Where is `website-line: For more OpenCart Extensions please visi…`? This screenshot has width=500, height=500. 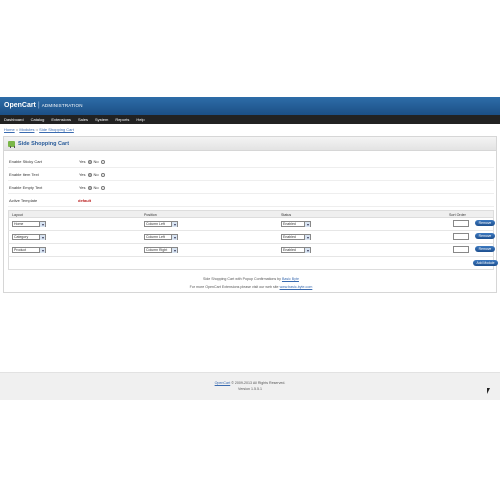
website-line: For more OpenCart Extensions please visi… is located at coordinates (251, 287).